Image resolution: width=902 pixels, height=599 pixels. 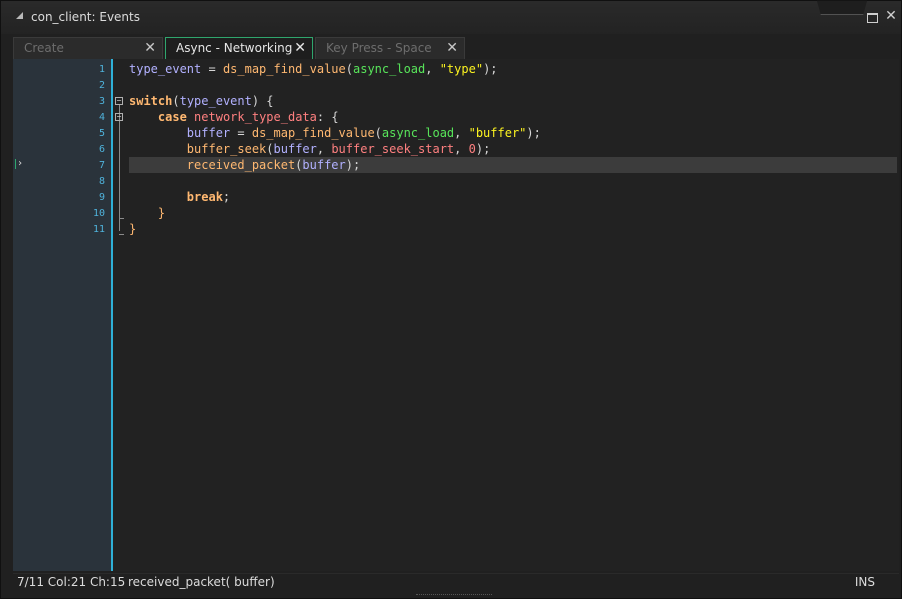 I want to click on window-title: con_client: Events, so click(x=85, y=17).